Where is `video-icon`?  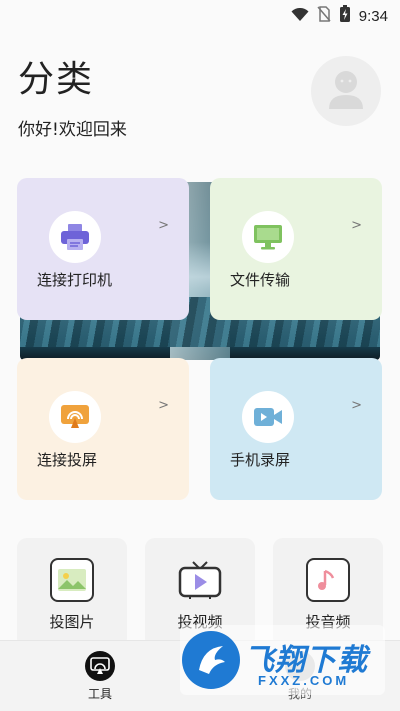
video-icon is located at coordinates (268, 417).